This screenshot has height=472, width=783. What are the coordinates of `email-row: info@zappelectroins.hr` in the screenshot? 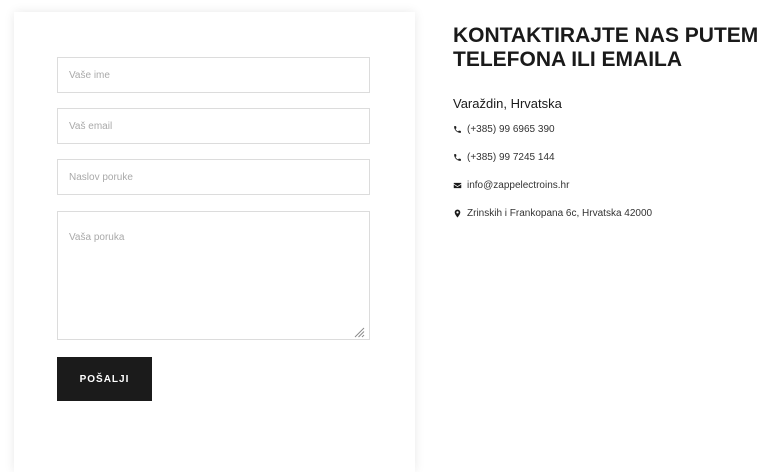 It's located at (511, 185).